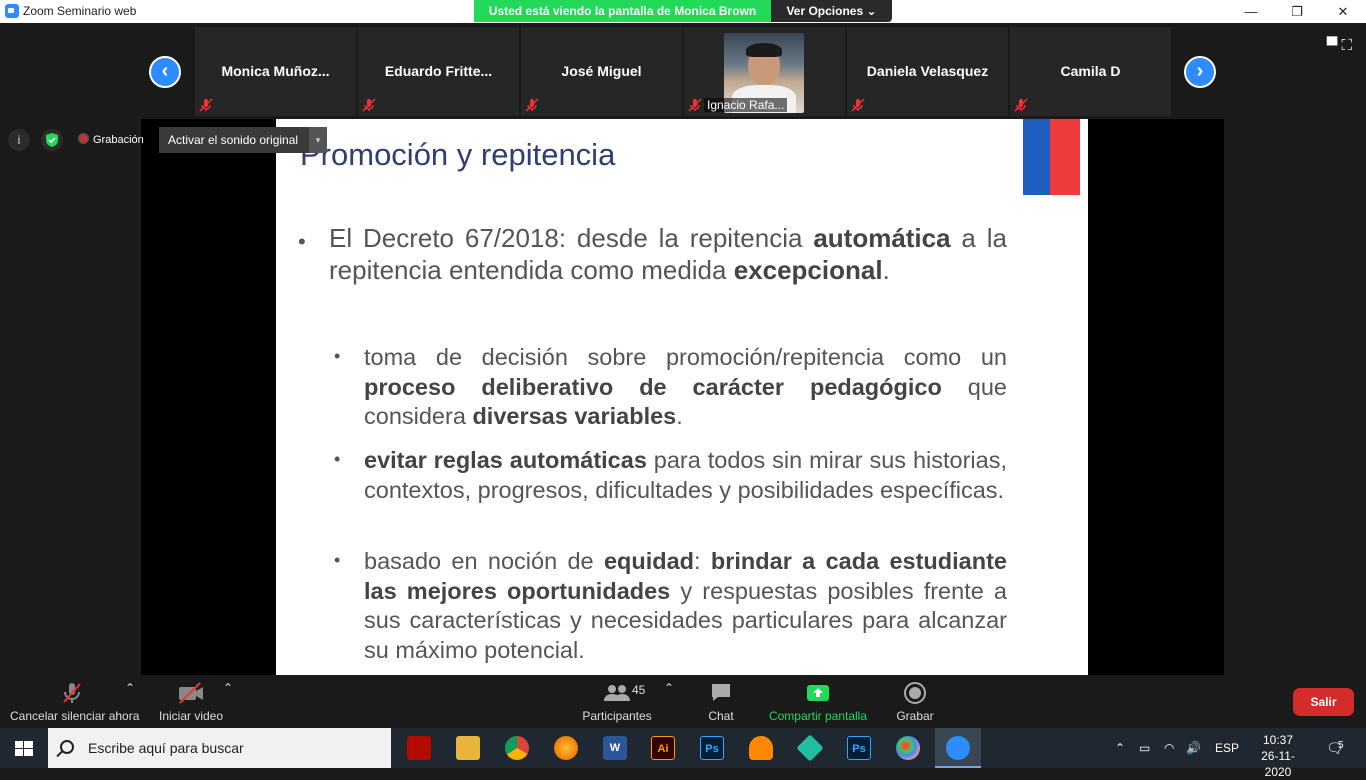 This screenshot has width=1366, height=780. What do you see at coordinates (1343, 11) in the screenshot?
I see `close-button: ✕` at bounding box center [1343, 11].